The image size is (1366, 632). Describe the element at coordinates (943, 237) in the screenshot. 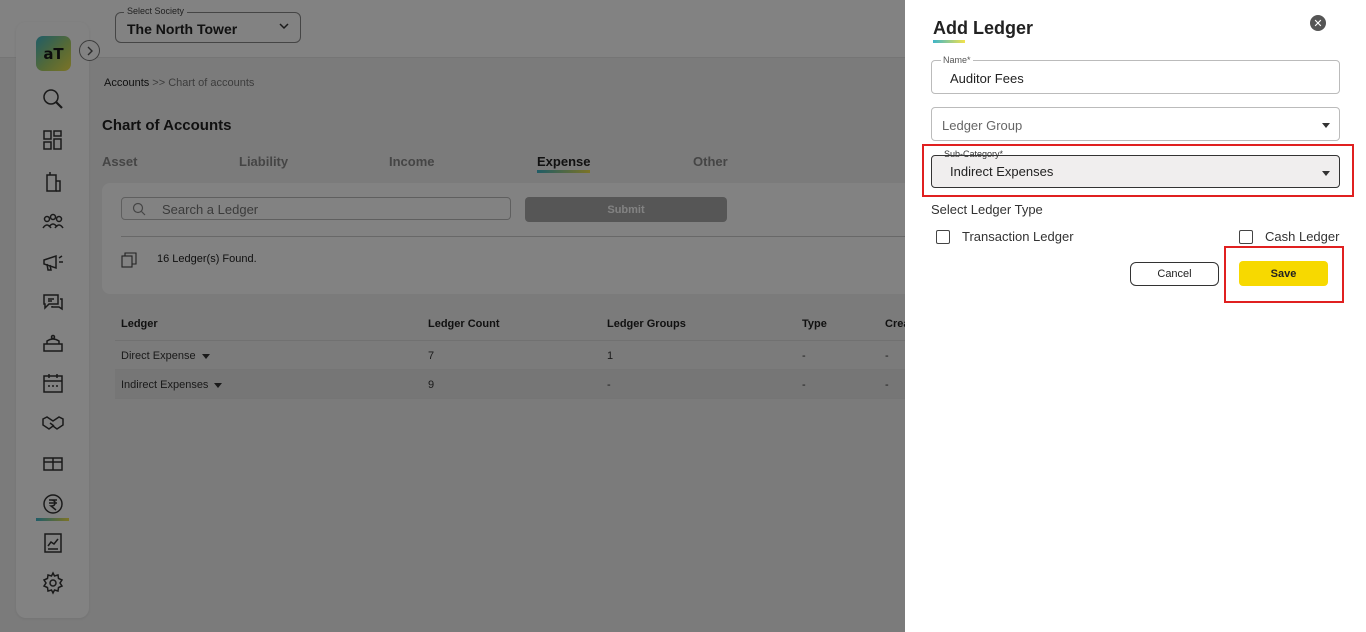

I see `transaction-ledger-checkbox` at that location.